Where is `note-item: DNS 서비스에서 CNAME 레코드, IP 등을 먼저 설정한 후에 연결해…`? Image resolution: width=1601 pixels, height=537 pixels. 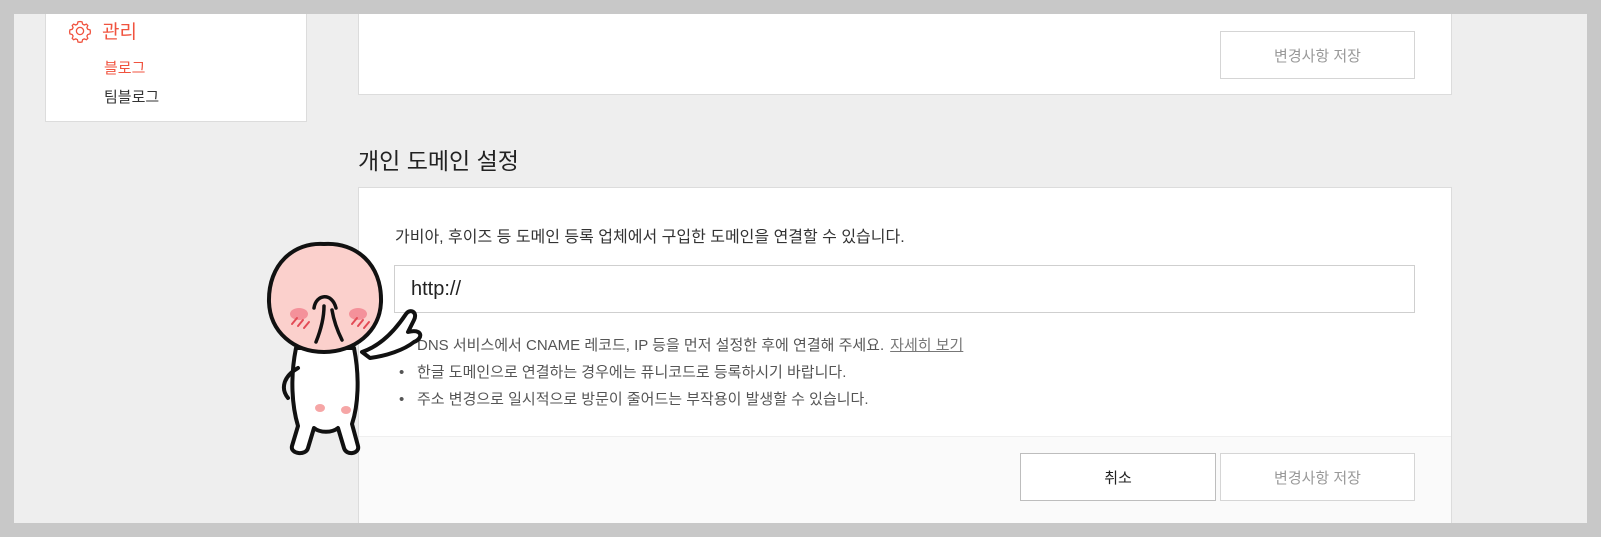 note-item: DNS 서비스에서 CNAME 레코드, IP 등을 먼저 설정한 후에 연결해… is located at coordinates (681, 349).